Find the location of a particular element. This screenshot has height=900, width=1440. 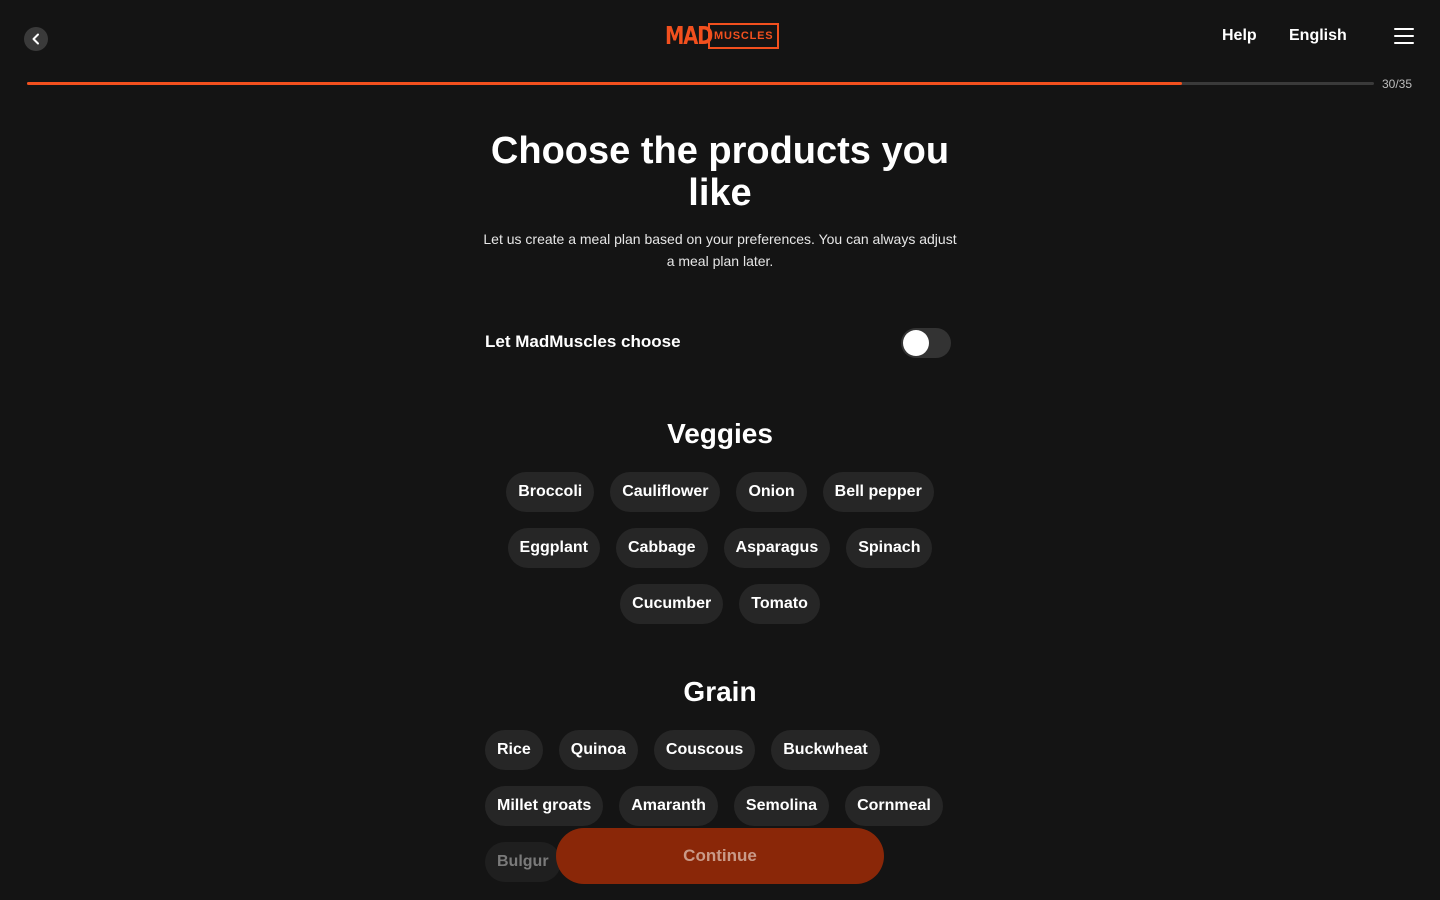

progress-bar-fill is located at coordinates (604, 83).